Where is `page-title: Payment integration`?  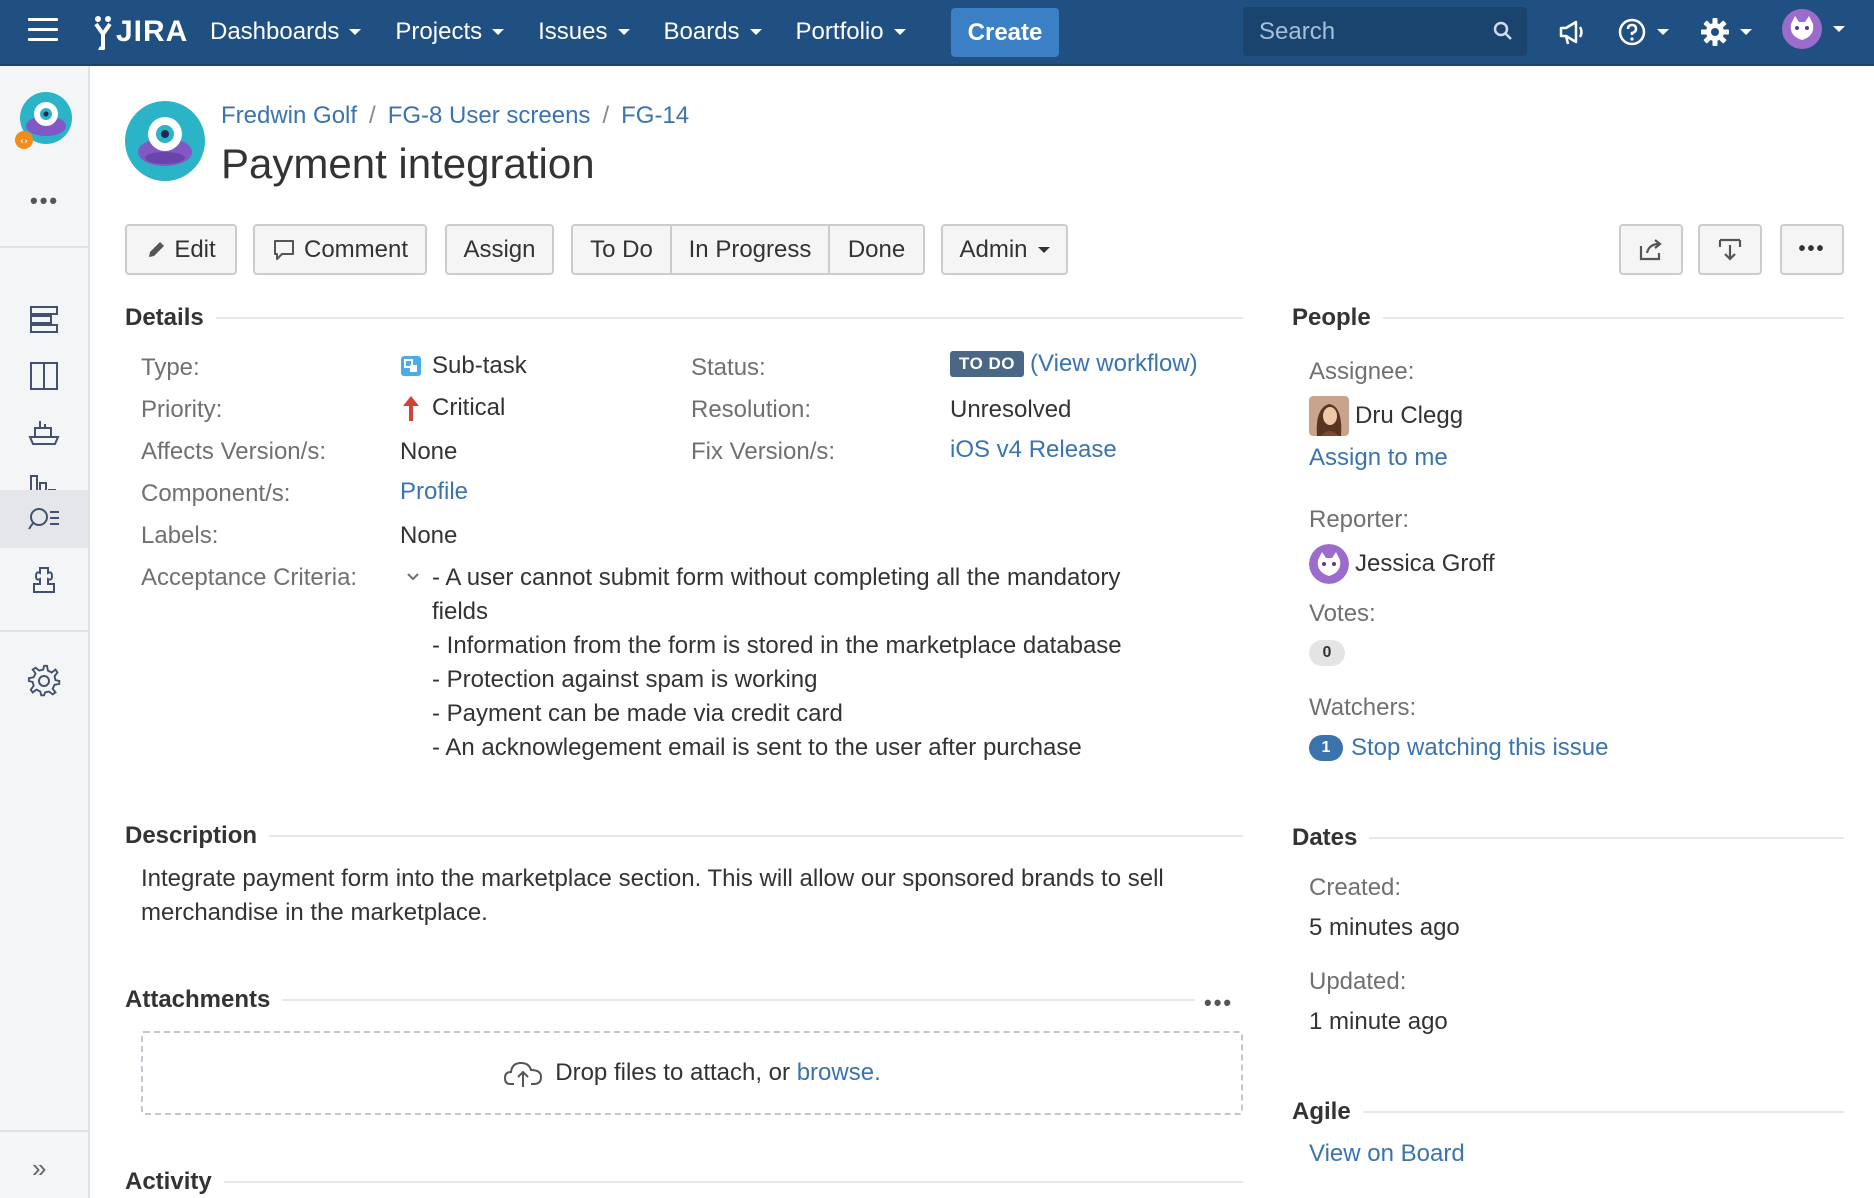 page-title: Payment integration is located at coordinates (408, 163).